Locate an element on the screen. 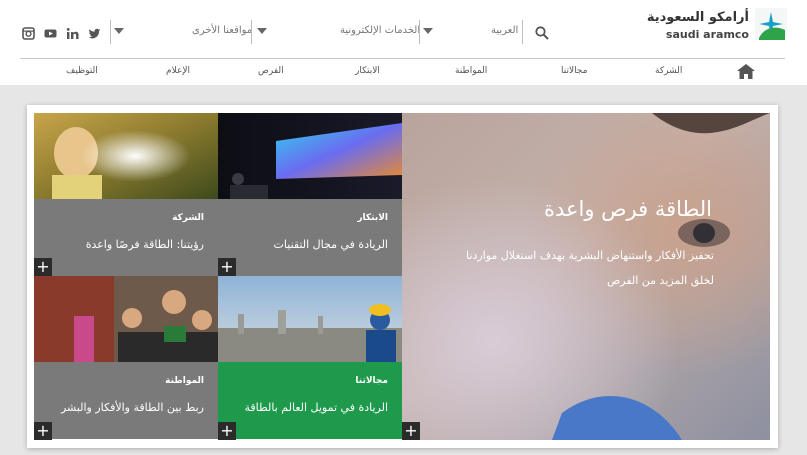 Image resolution: width=807 pixels, height=455 pixels. tile-innovation: الابتكار الريادة في مجال التقنيات + is located at coordinates (310, 194).